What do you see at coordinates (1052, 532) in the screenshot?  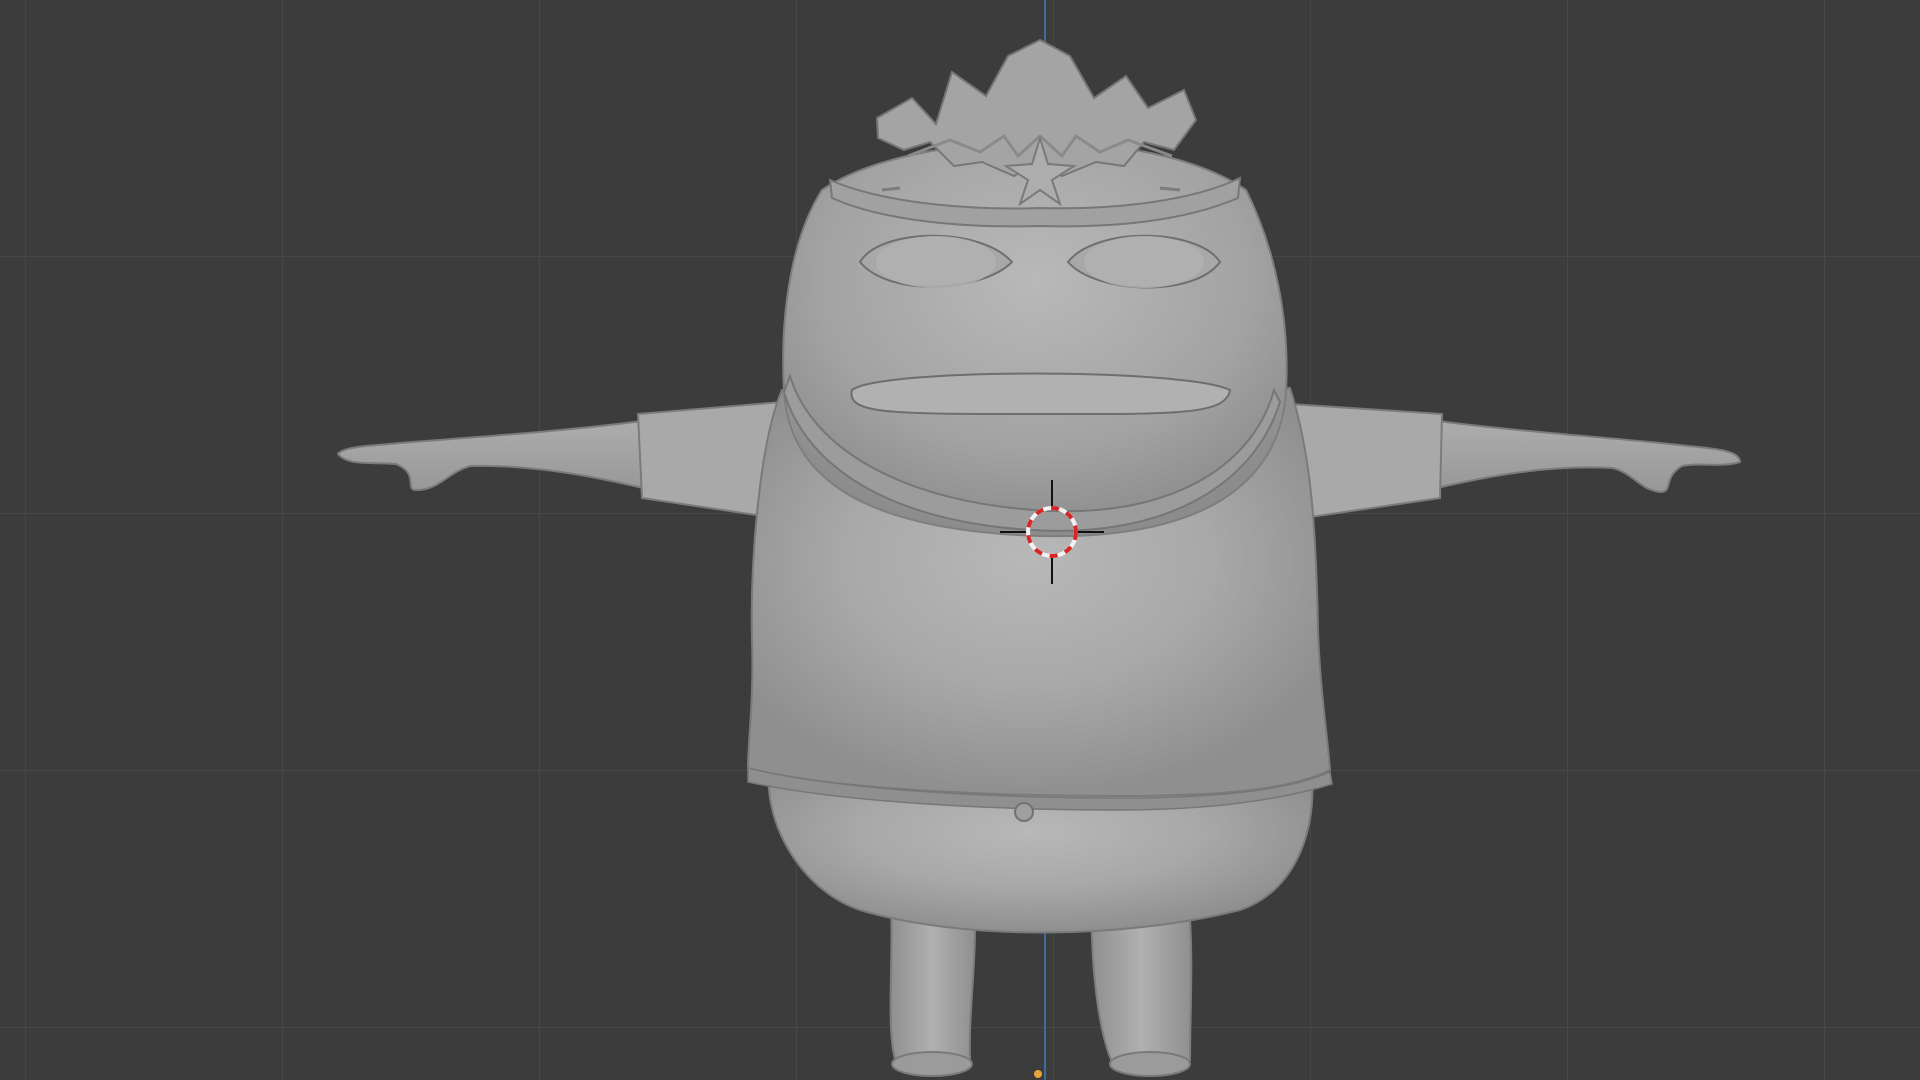 I see `3d-cursor-icon` at bounding box center [1052, 532].